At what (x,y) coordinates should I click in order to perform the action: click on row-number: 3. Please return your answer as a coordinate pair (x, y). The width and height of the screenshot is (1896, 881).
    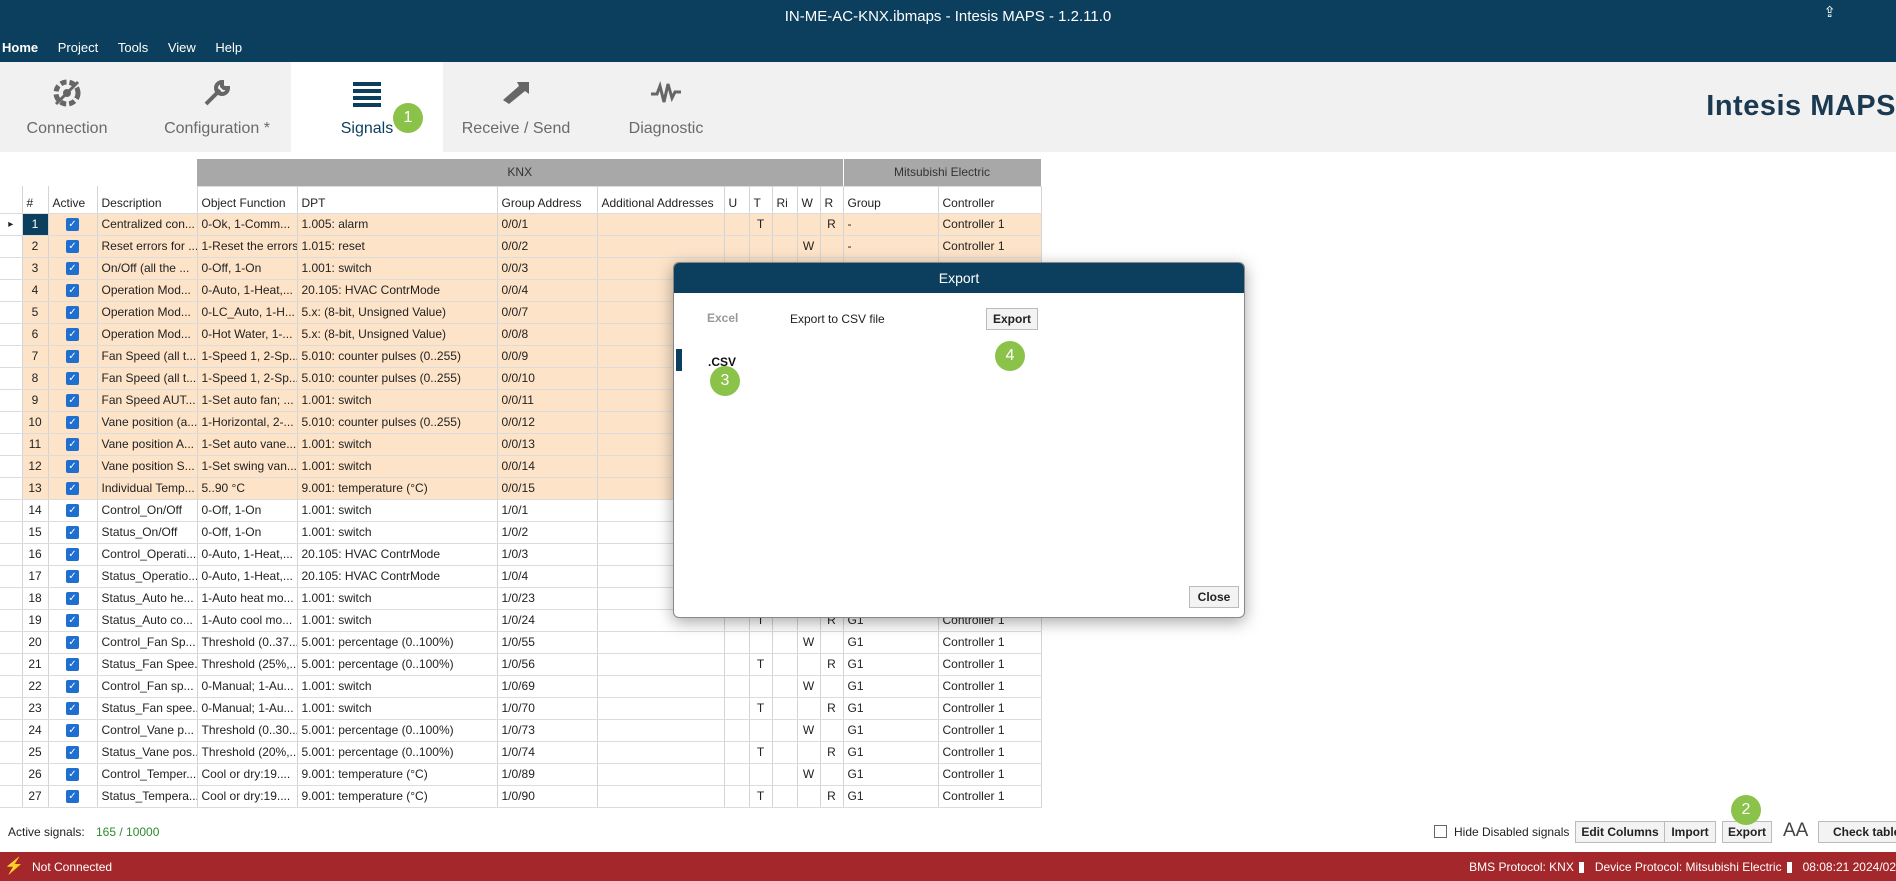
    Looking at the image, I should click on (35, 268).